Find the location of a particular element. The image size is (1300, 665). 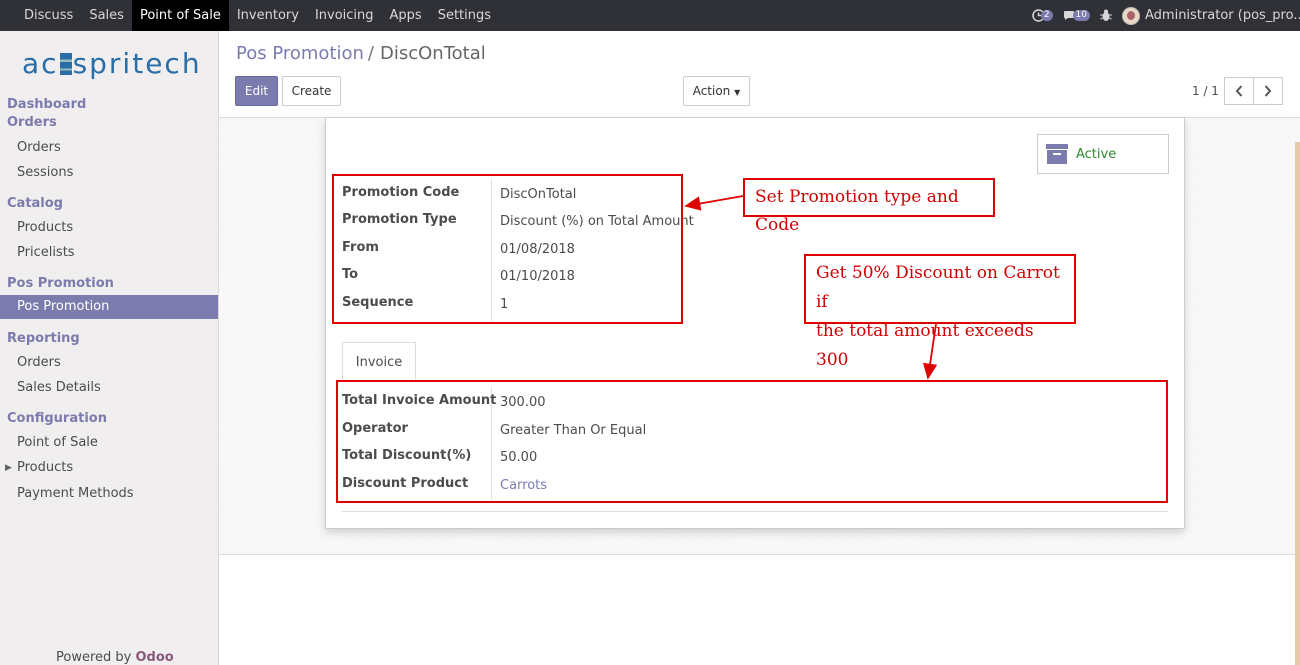

sidebar-section-reporting: Reporting is located at coordinates (43, 338).